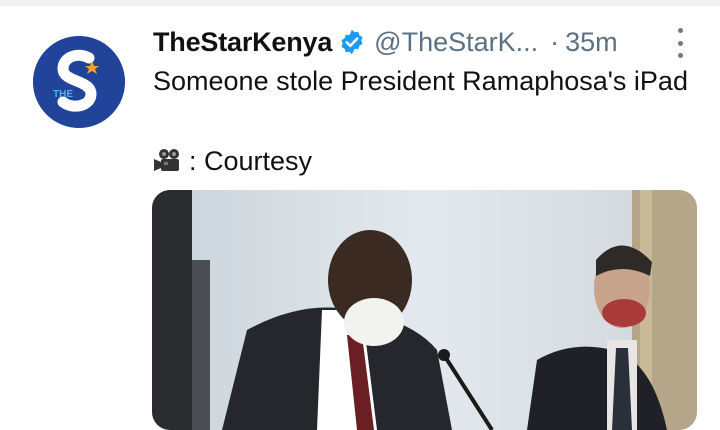 This screenshot has height=430, width=720. What do you see at coordinates (420, 81) in the screenshot?
I see `tweet-text: Someone stole President Ramaphosa's iPad` at bounding box center [420, 81].